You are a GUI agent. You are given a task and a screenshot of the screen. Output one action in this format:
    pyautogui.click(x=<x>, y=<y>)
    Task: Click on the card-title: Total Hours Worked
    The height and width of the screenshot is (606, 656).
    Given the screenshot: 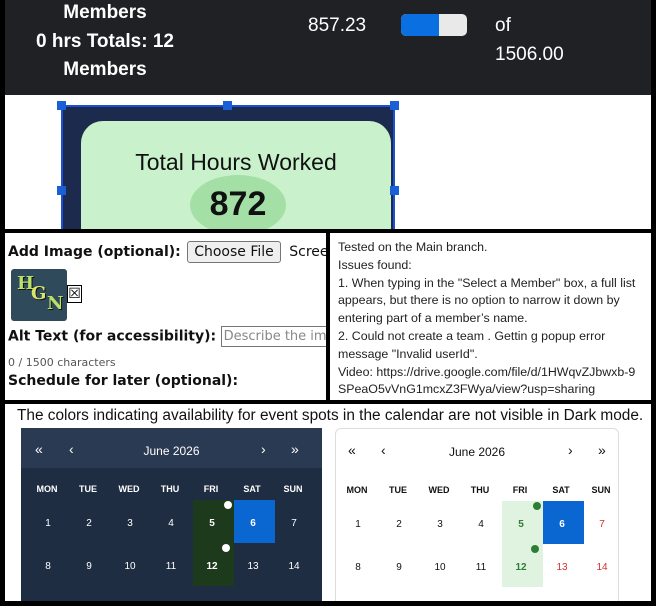 What is the action you would take?
    pyautogui.click(x=236, y=162)
    